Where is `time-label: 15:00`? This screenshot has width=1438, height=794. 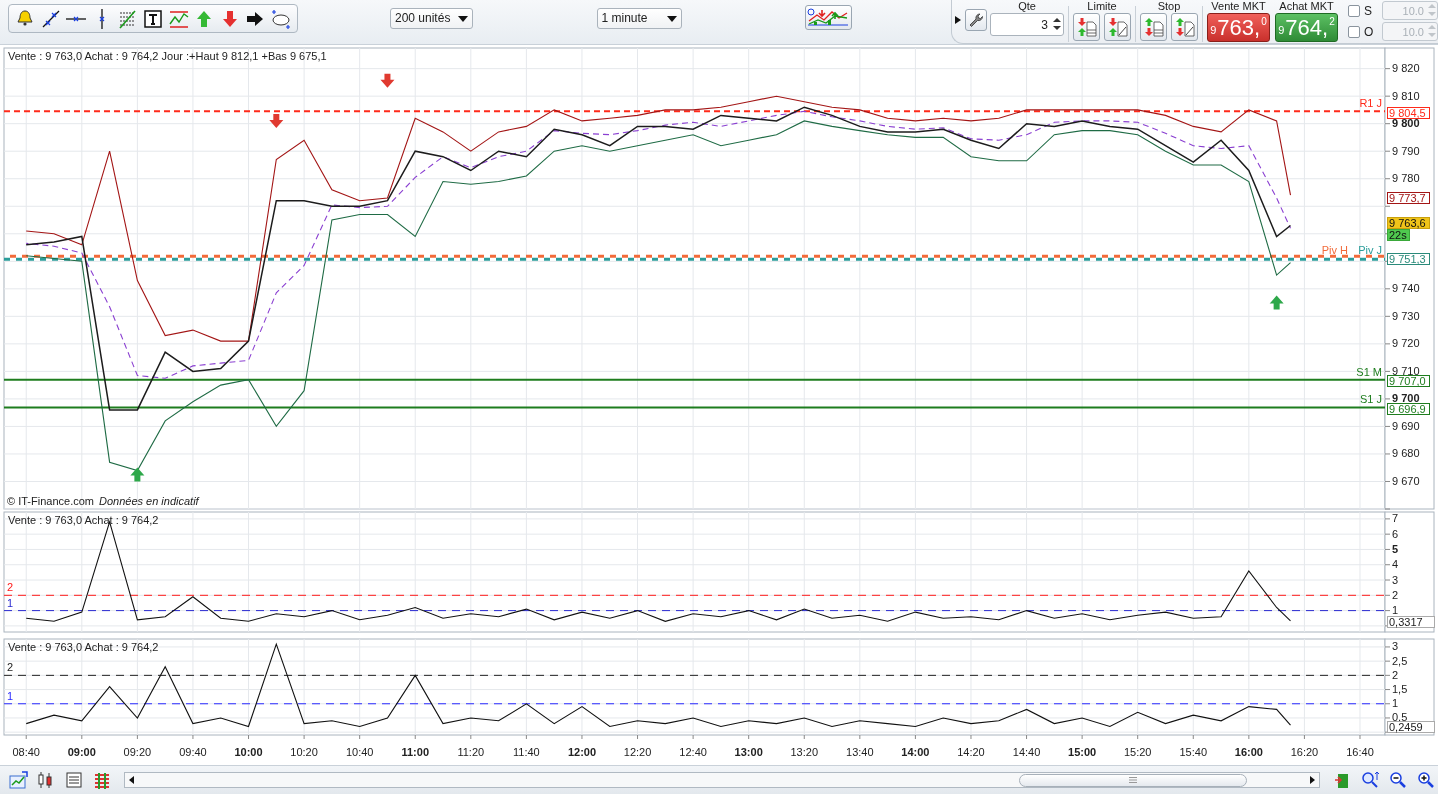 time-label: 15:00 is located at coordinates (1082, 752).